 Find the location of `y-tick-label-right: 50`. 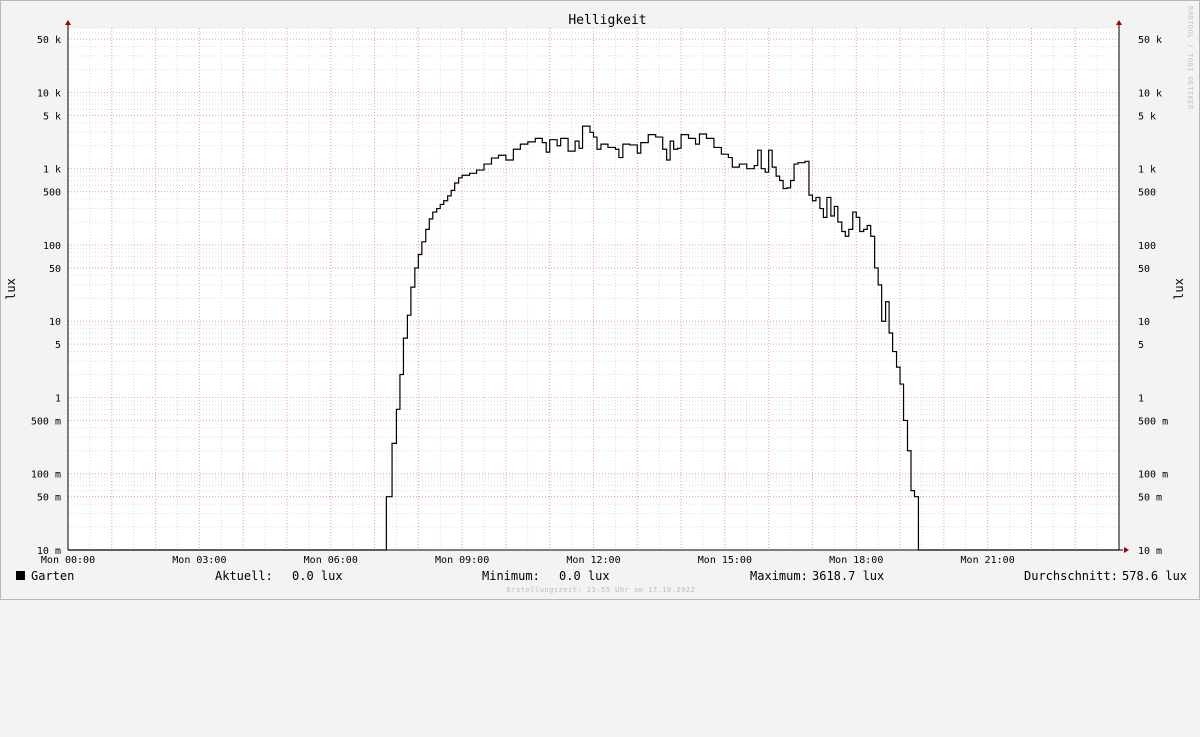

y-tick-label-right: 50 is located at coordinates (1144, 269).